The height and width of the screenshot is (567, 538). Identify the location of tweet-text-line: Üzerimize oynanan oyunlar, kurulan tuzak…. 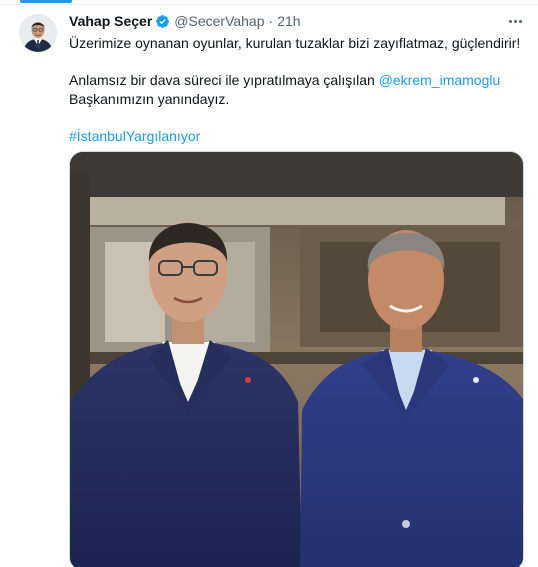
(295, 43).